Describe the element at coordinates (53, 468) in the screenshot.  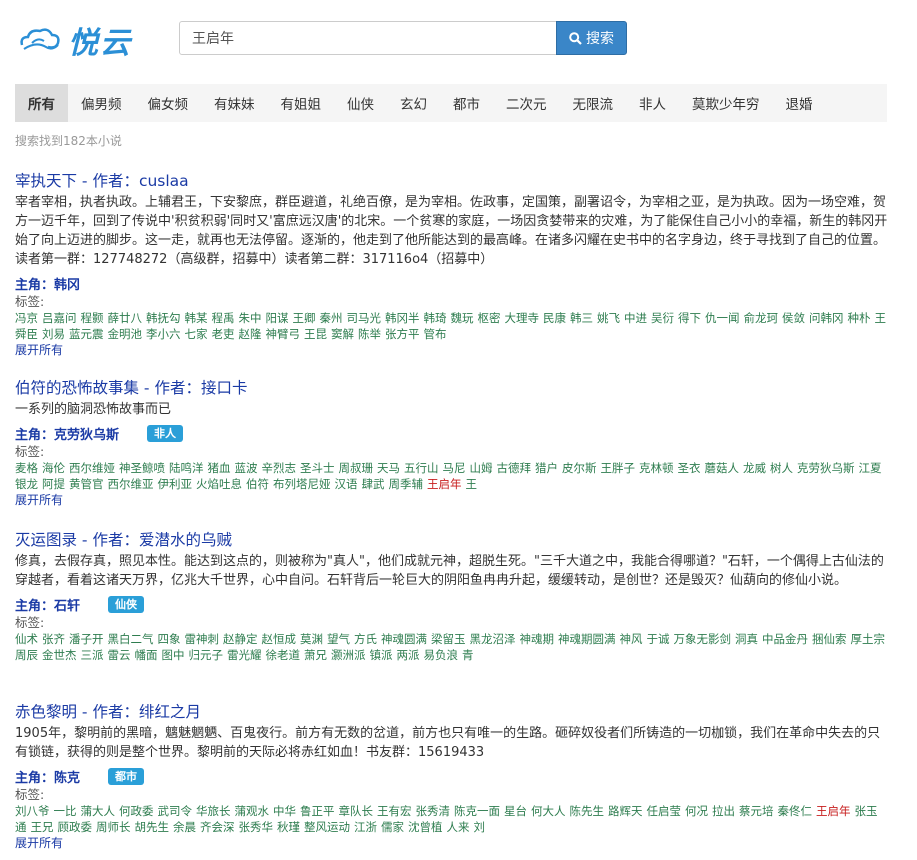
I see `tag-link: 海伦` at that location.